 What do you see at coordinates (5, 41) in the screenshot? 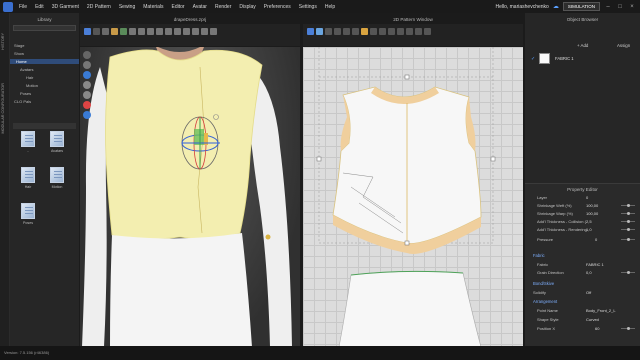
I see `tab-history: HISTORY` at bounding box center [5, 41].